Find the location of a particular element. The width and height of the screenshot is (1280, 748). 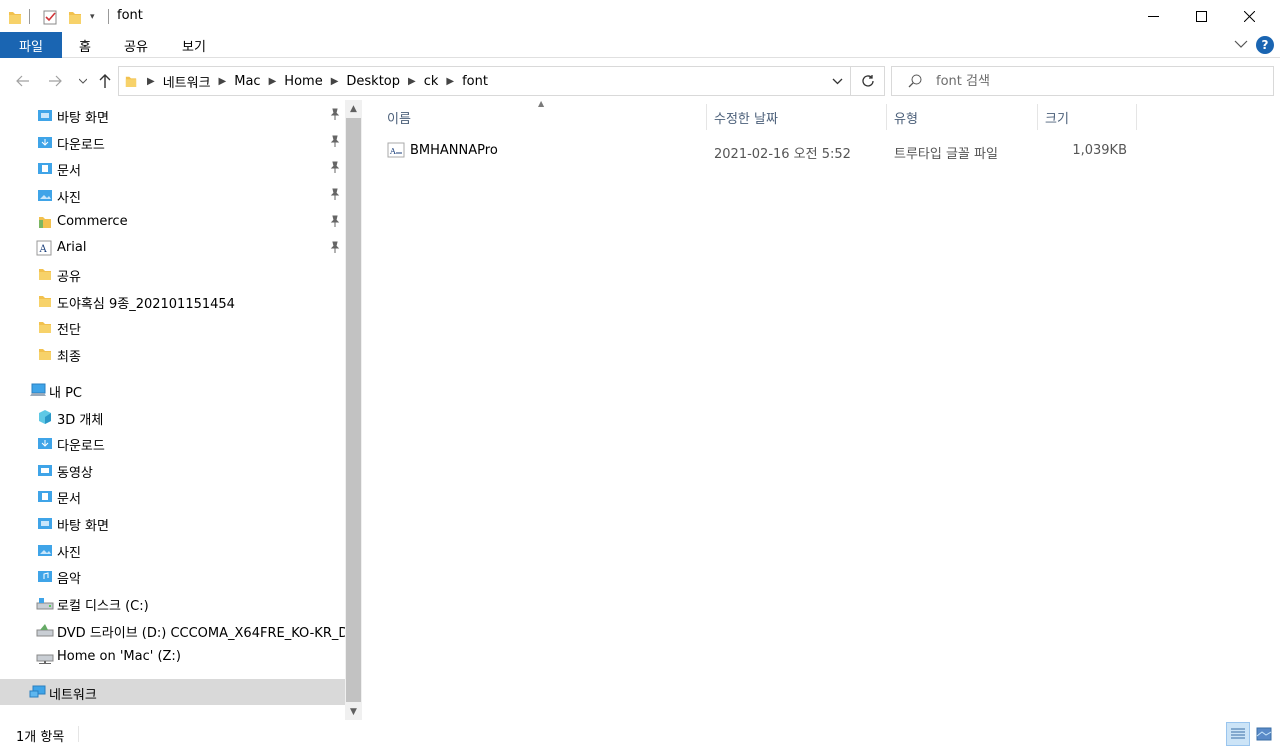

recent-locations-button is located at coordinates (83, 81).